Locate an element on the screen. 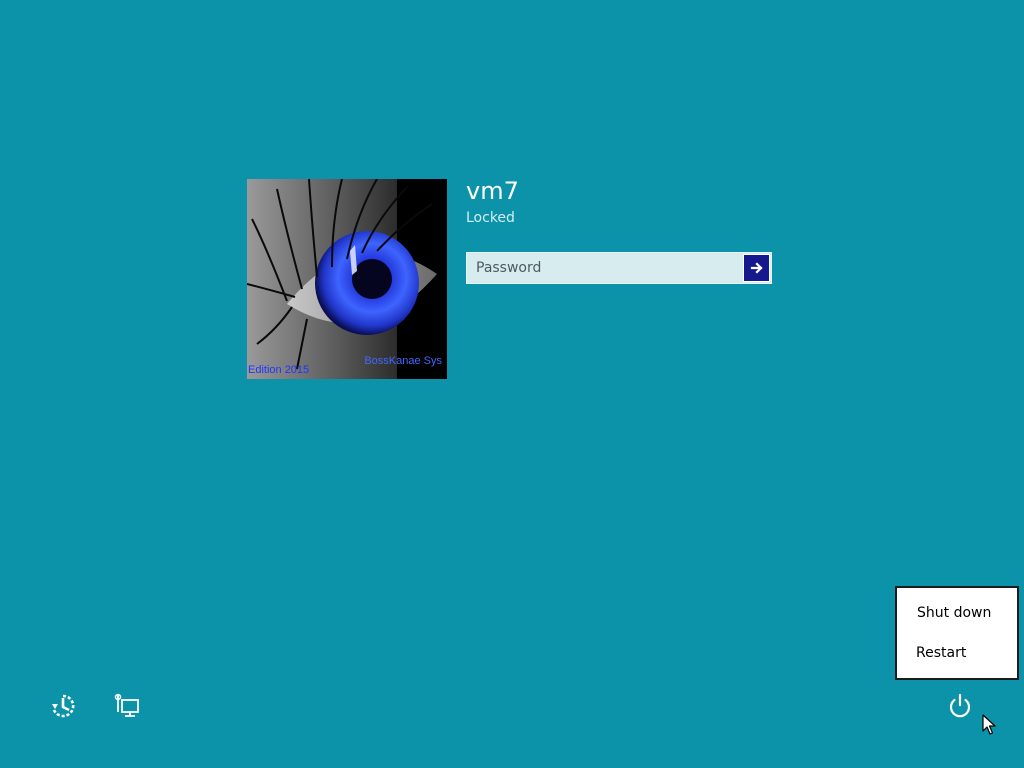  eye-picture is located at coordinates (347, 279).